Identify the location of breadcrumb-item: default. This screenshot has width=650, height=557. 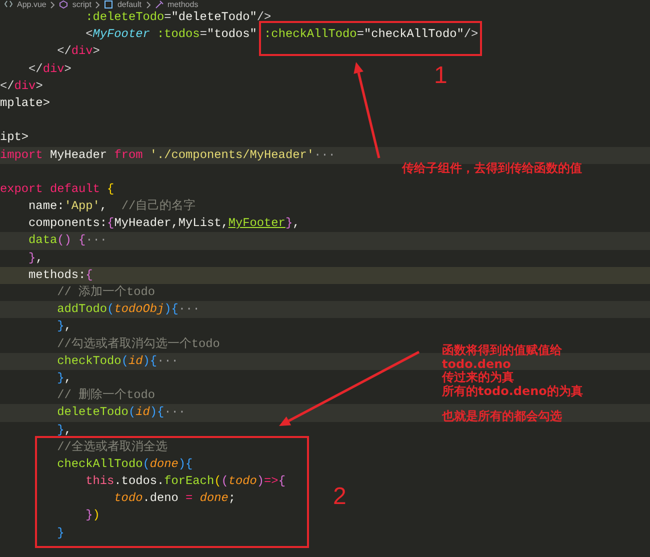
(129, 4).